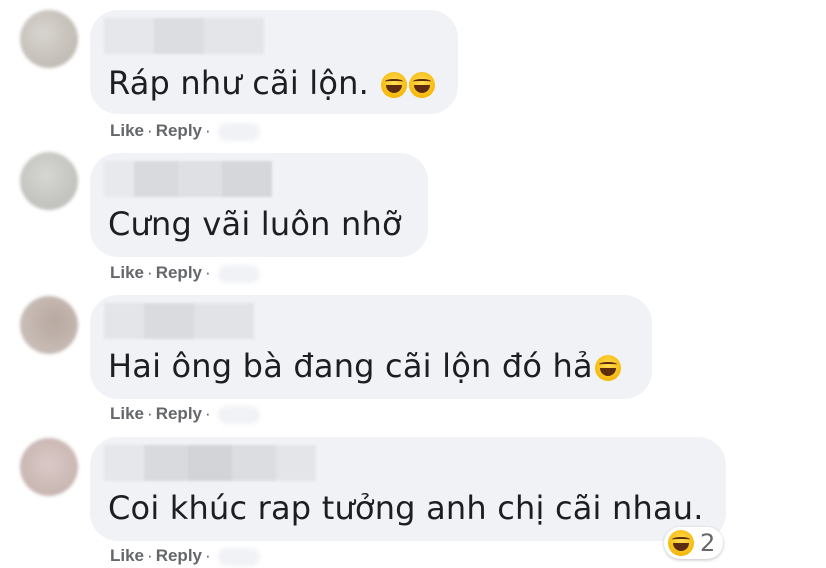 The height and width of the screenshot is (568, 826). I want to click on comment-bubble: Hai ông bà đang cãi lộn đó hả, so click(371, 347).